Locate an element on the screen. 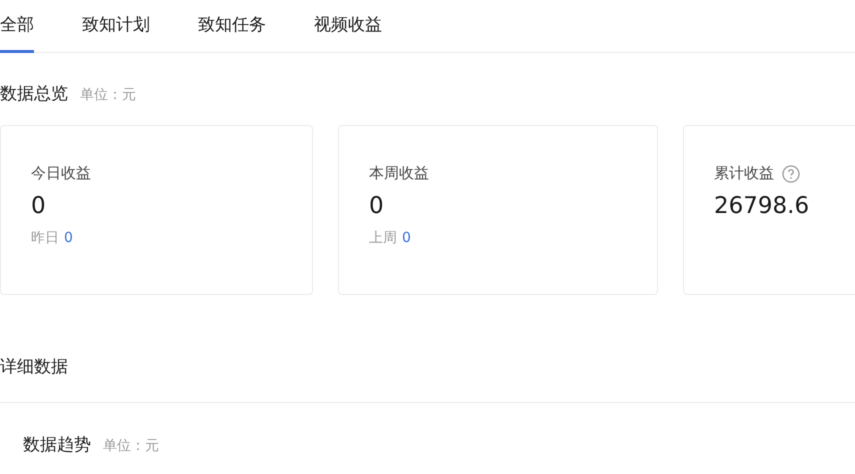 The image size is (855, 474). stat-label: 累计收益 is located at coordinates (744, 173).